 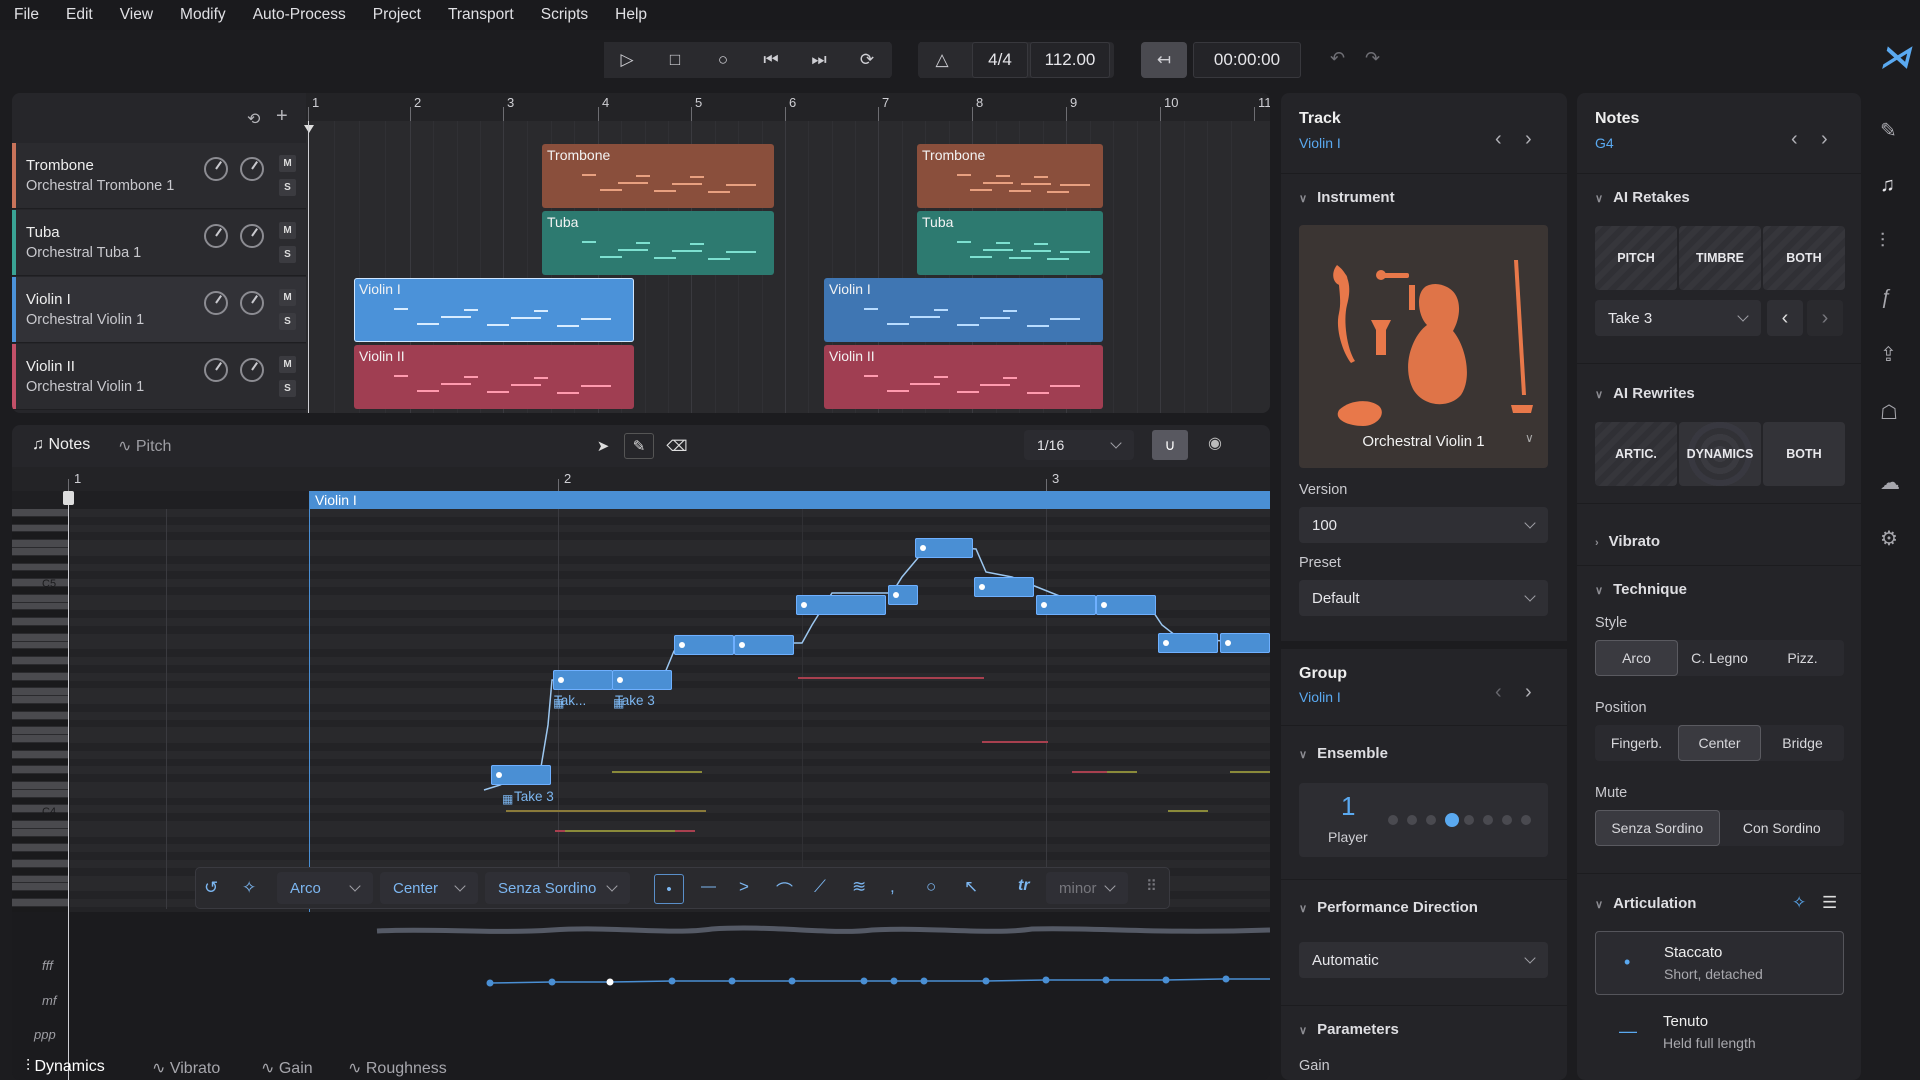 What do you see at coordinates (1642, 197) in the screenshot?
I see `ai-retakes-header: ∨ AI Retakes` at bounding box center [1642, 197].